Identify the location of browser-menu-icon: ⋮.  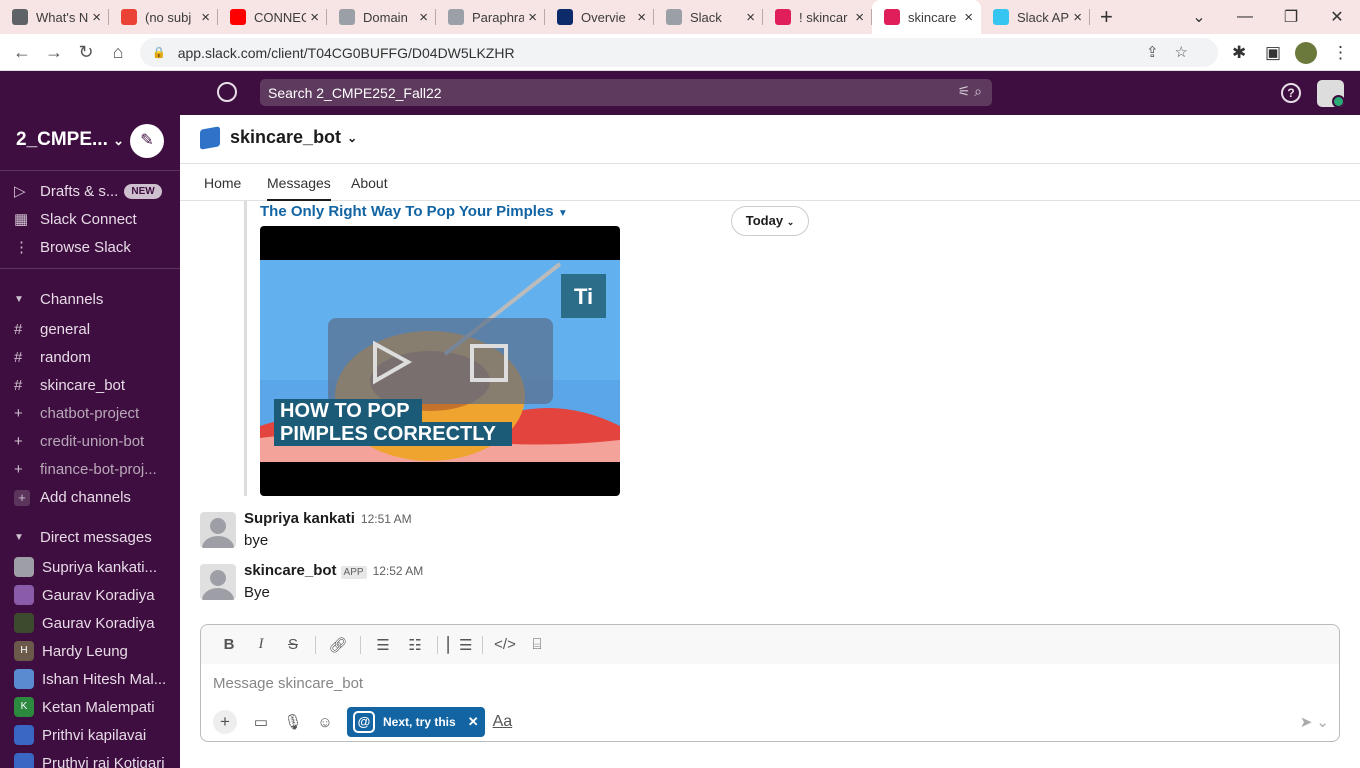
(1340, 52).